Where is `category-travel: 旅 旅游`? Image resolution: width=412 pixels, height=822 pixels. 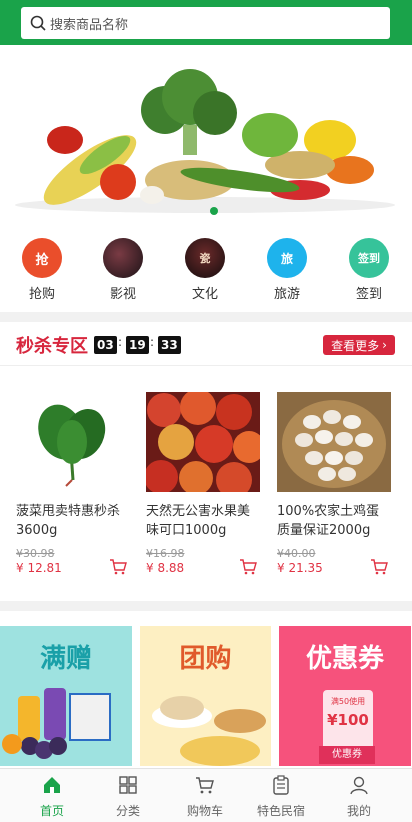 category-travel: 旅 旅游 is located at coordinates (287, 270).